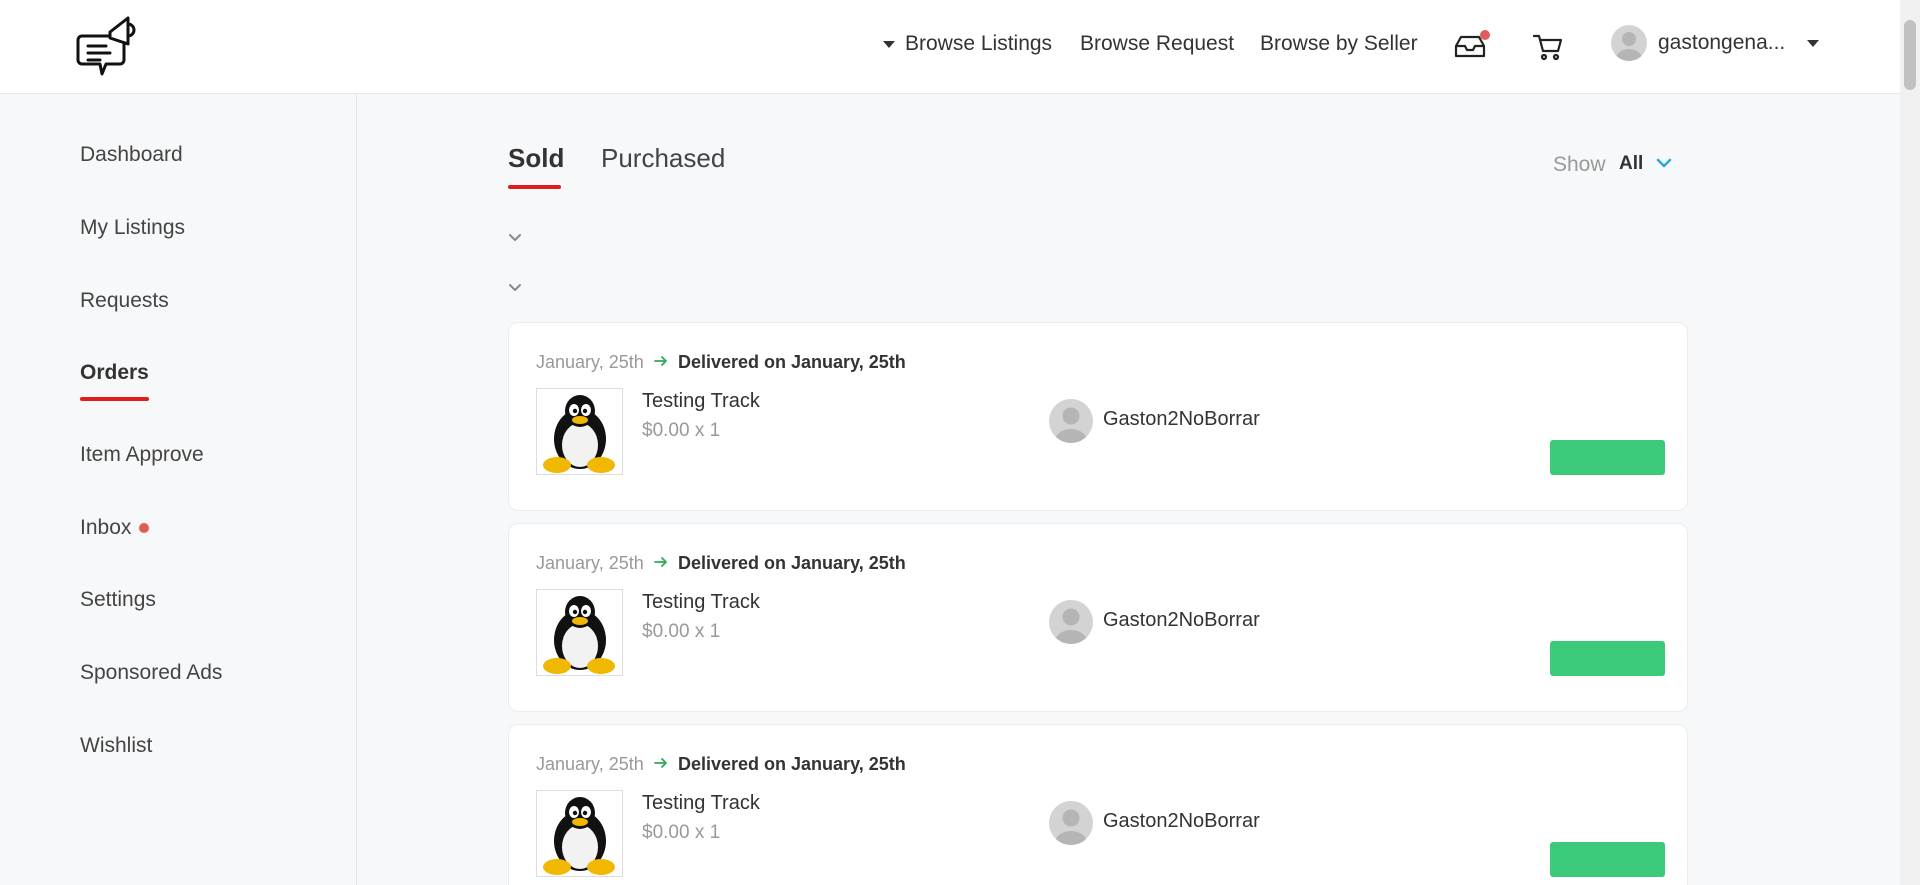 The width and height of the screenshot is (1920, 885). I want to click on sidebar-item-settings: Settings, so click(118, 600).